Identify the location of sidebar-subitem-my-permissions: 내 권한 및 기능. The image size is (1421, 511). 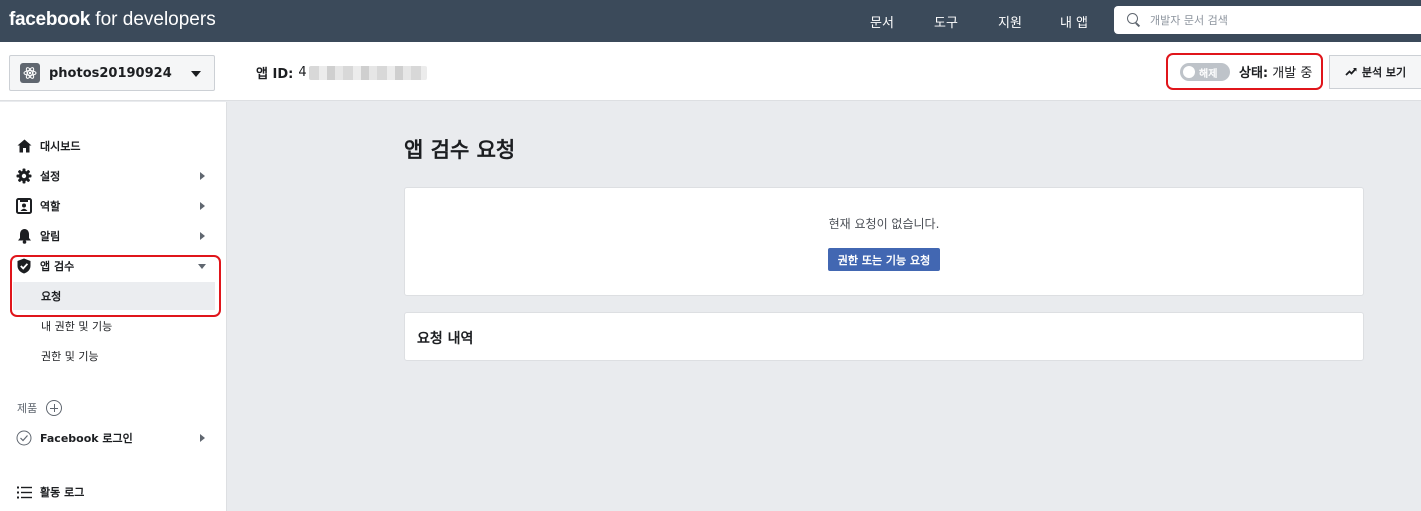
(114, 326).